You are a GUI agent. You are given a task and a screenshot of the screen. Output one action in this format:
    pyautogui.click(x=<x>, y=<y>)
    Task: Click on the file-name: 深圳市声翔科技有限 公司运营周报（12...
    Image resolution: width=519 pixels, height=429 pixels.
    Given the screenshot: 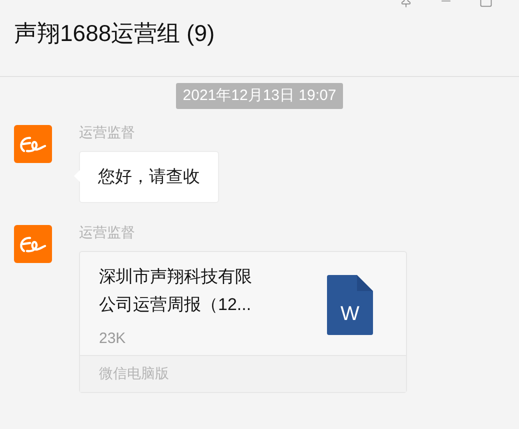 What is the action you would take?
    pyautogui.click(x=175, y=291)
    